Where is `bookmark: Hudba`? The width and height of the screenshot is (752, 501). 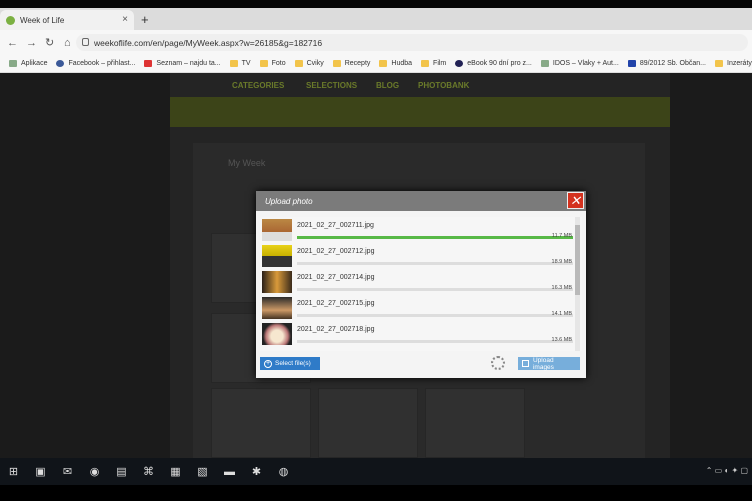
bookmark: Hudba is located at coordinates (395, 63).